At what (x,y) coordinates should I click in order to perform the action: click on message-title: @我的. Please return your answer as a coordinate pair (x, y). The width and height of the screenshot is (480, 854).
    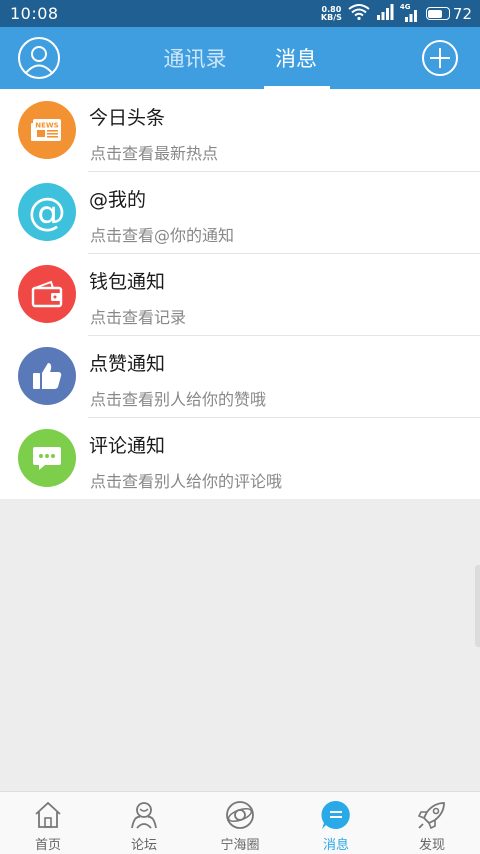
    Looking at the image, I should click on (118, 200).